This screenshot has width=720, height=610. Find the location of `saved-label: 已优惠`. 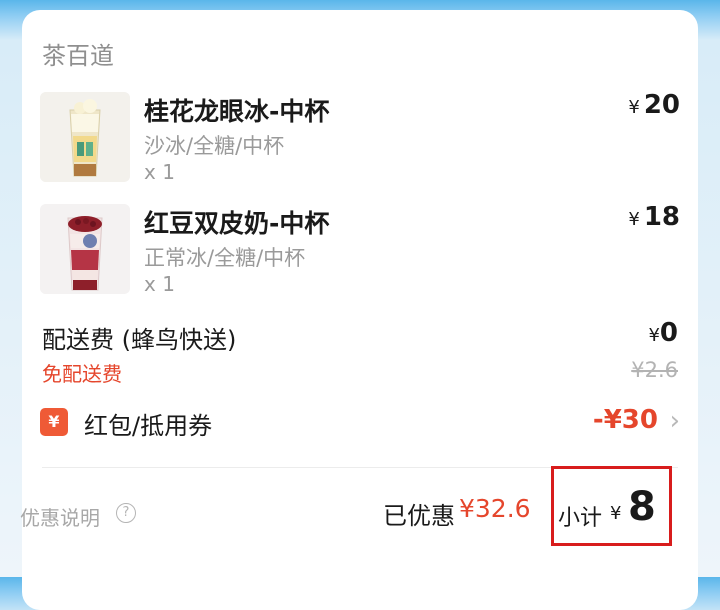

saved-label: 已优惠 is located at coordinates (419, 516).